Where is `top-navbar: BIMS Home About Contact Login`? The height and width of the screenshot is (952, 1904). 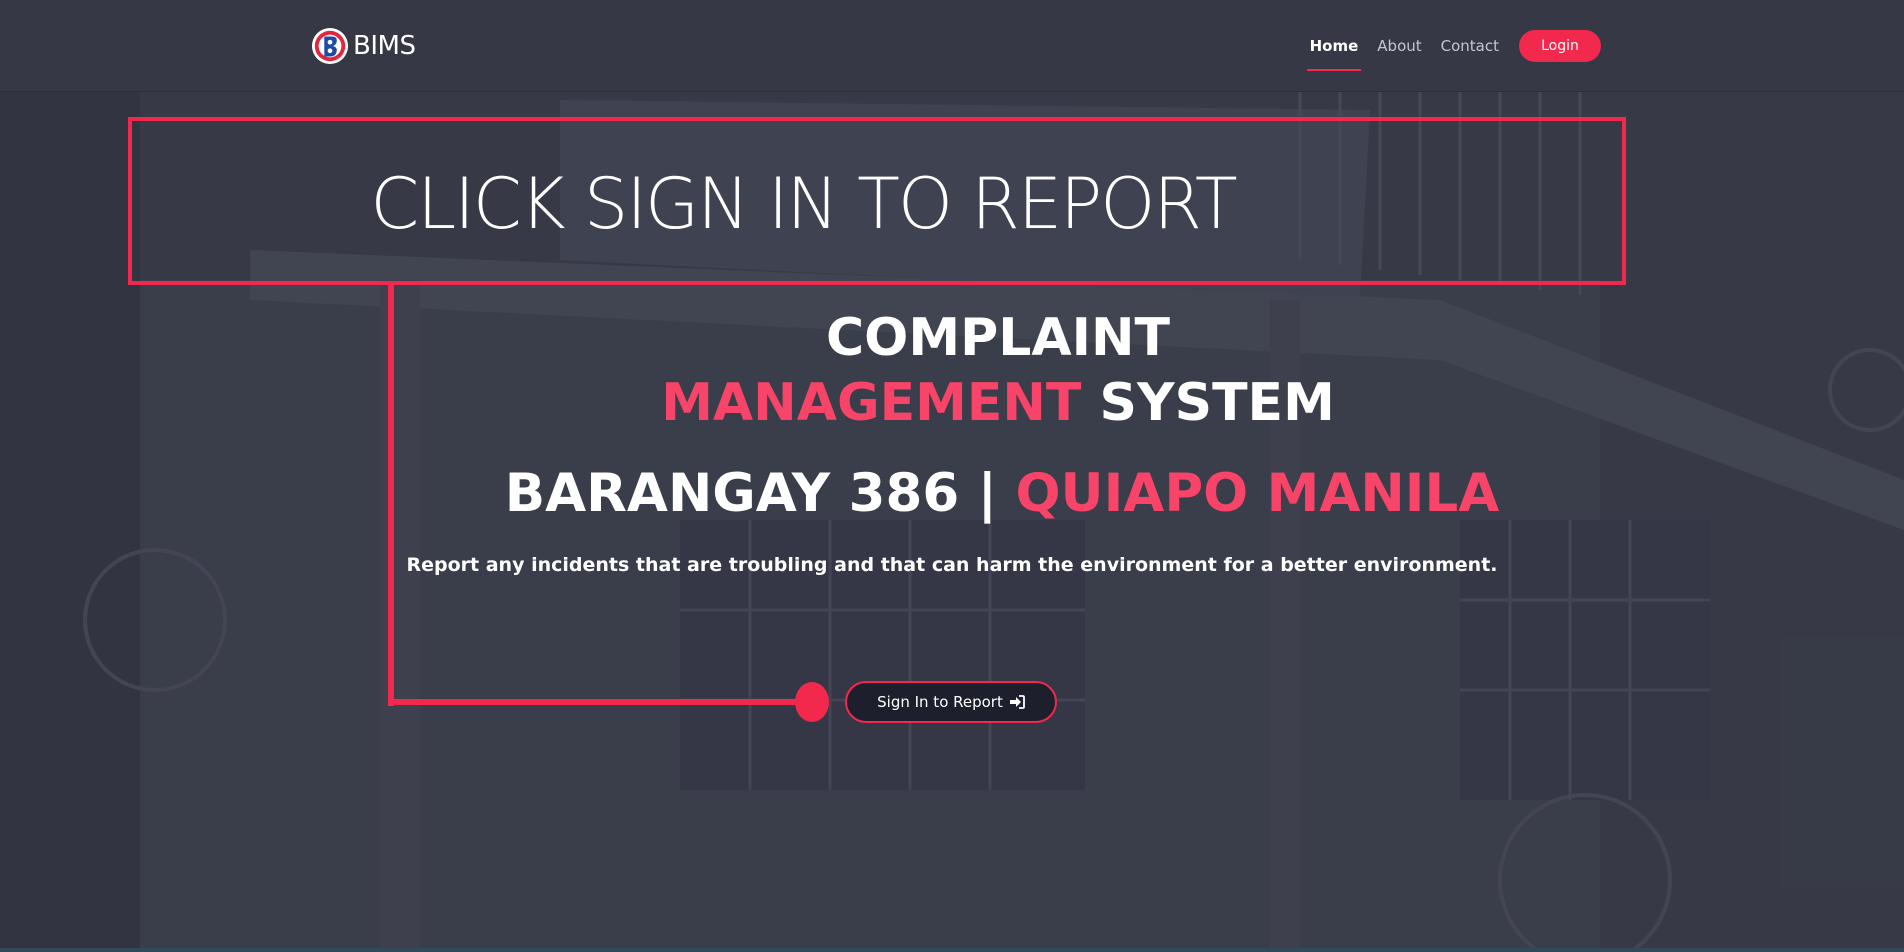 top-navbar: BIMS Home About Contact Login is located at coordinates (952, 46).